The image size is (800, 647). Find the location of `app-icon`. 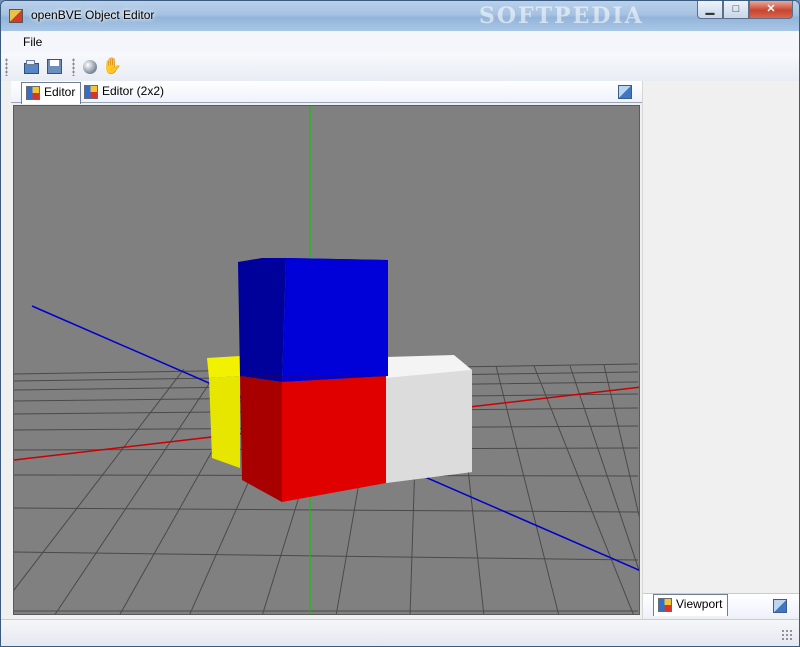

app-icon is located at coordinates (16, 16).